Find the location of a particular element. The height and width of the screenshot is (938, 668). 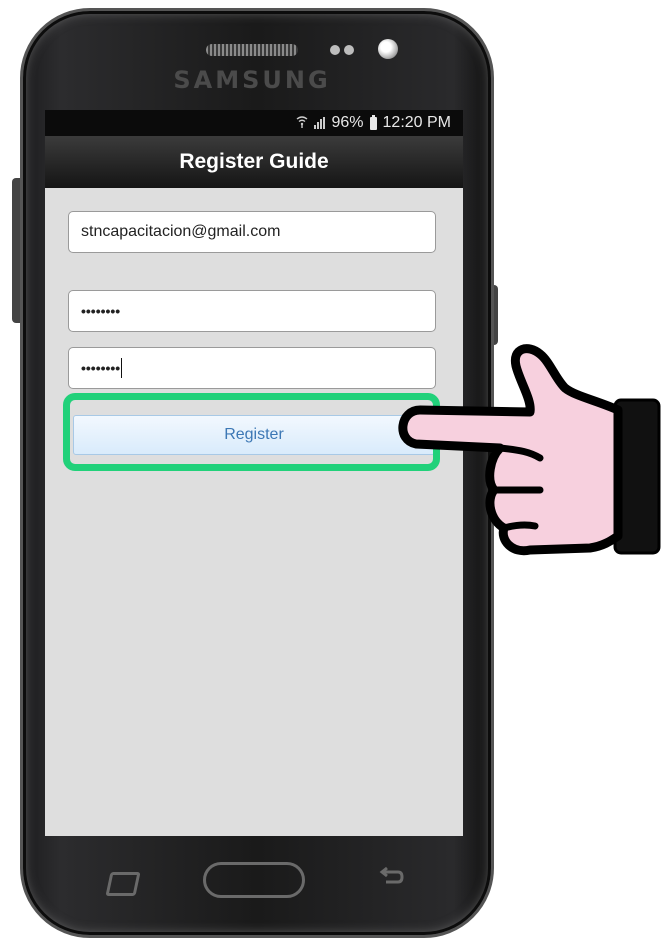

app-header: Register Guide is located at coordinates (254, 162).